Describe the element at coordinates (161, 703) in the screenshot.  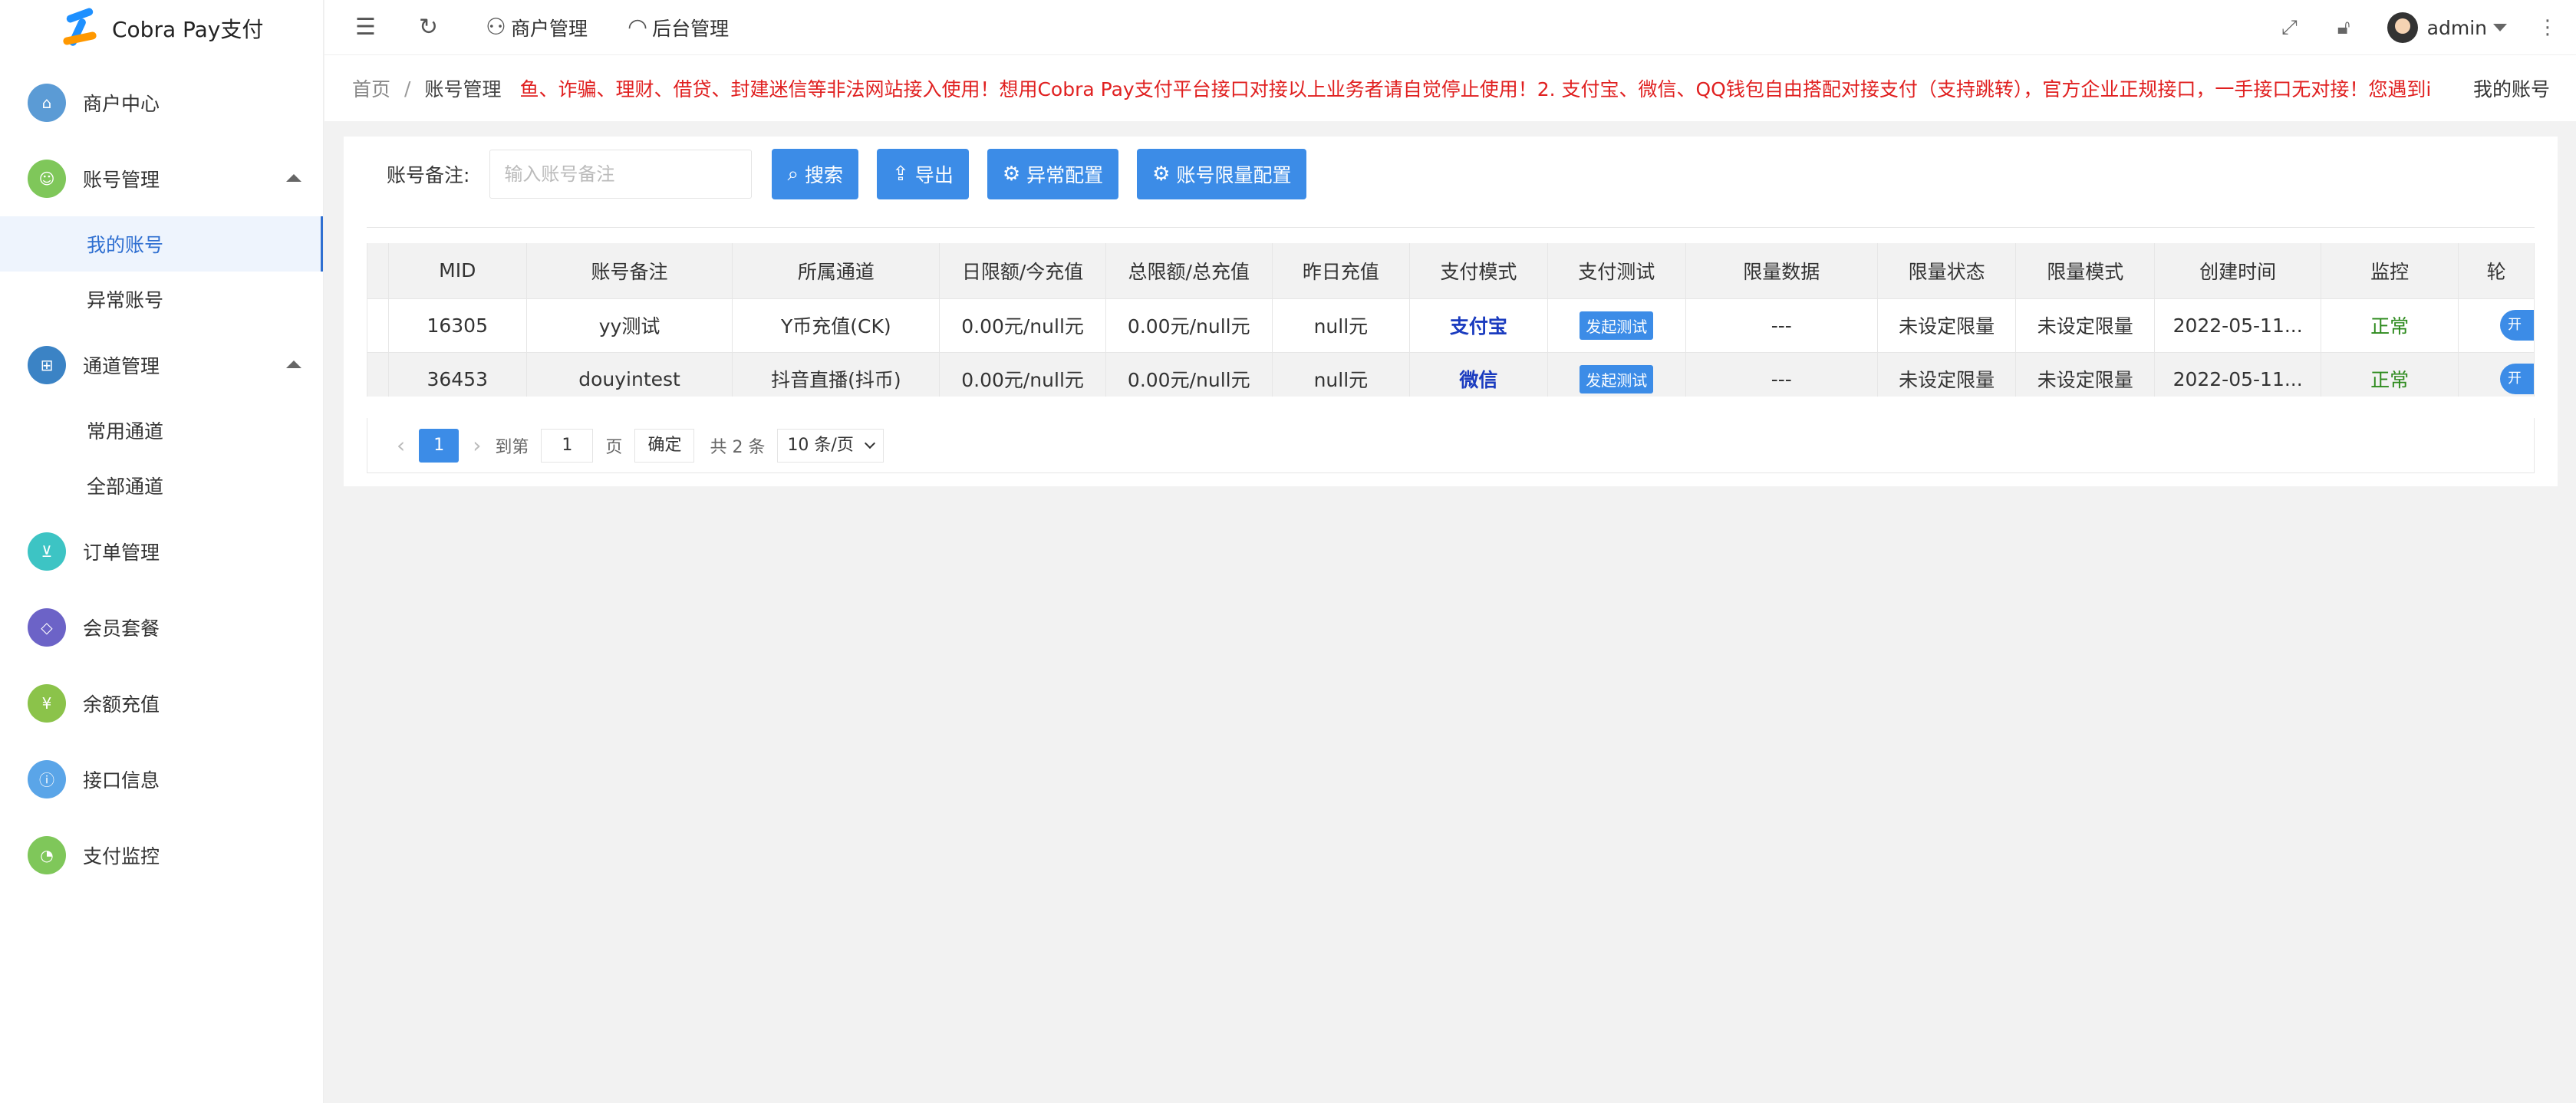
I see `sidebar-item-recharge: ¥ 余额充值` at that location.